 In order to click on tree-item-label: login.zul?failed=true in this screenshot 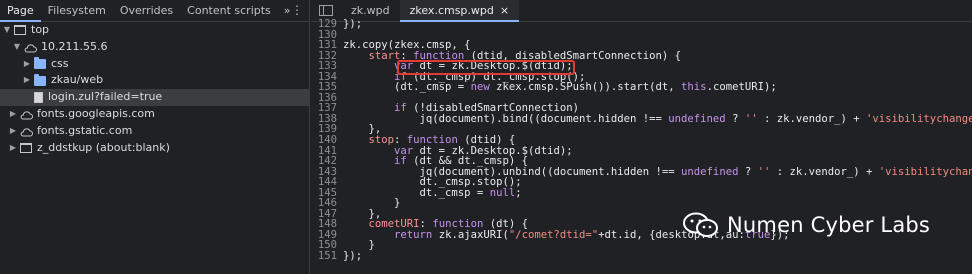, I will do `click(105, 97)`.